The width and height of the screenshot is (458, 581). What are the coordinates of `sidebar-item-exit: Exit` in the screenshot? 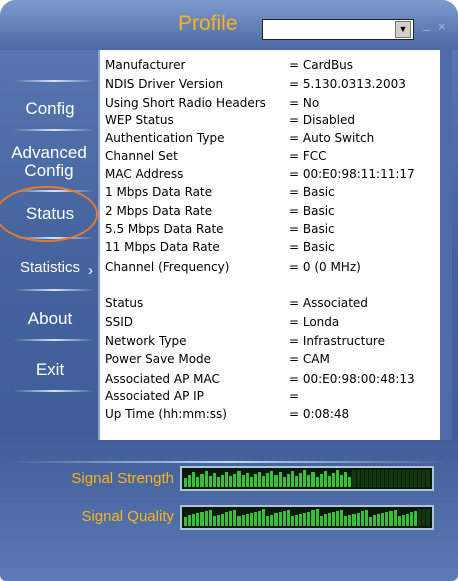 It's located at (50, 370).